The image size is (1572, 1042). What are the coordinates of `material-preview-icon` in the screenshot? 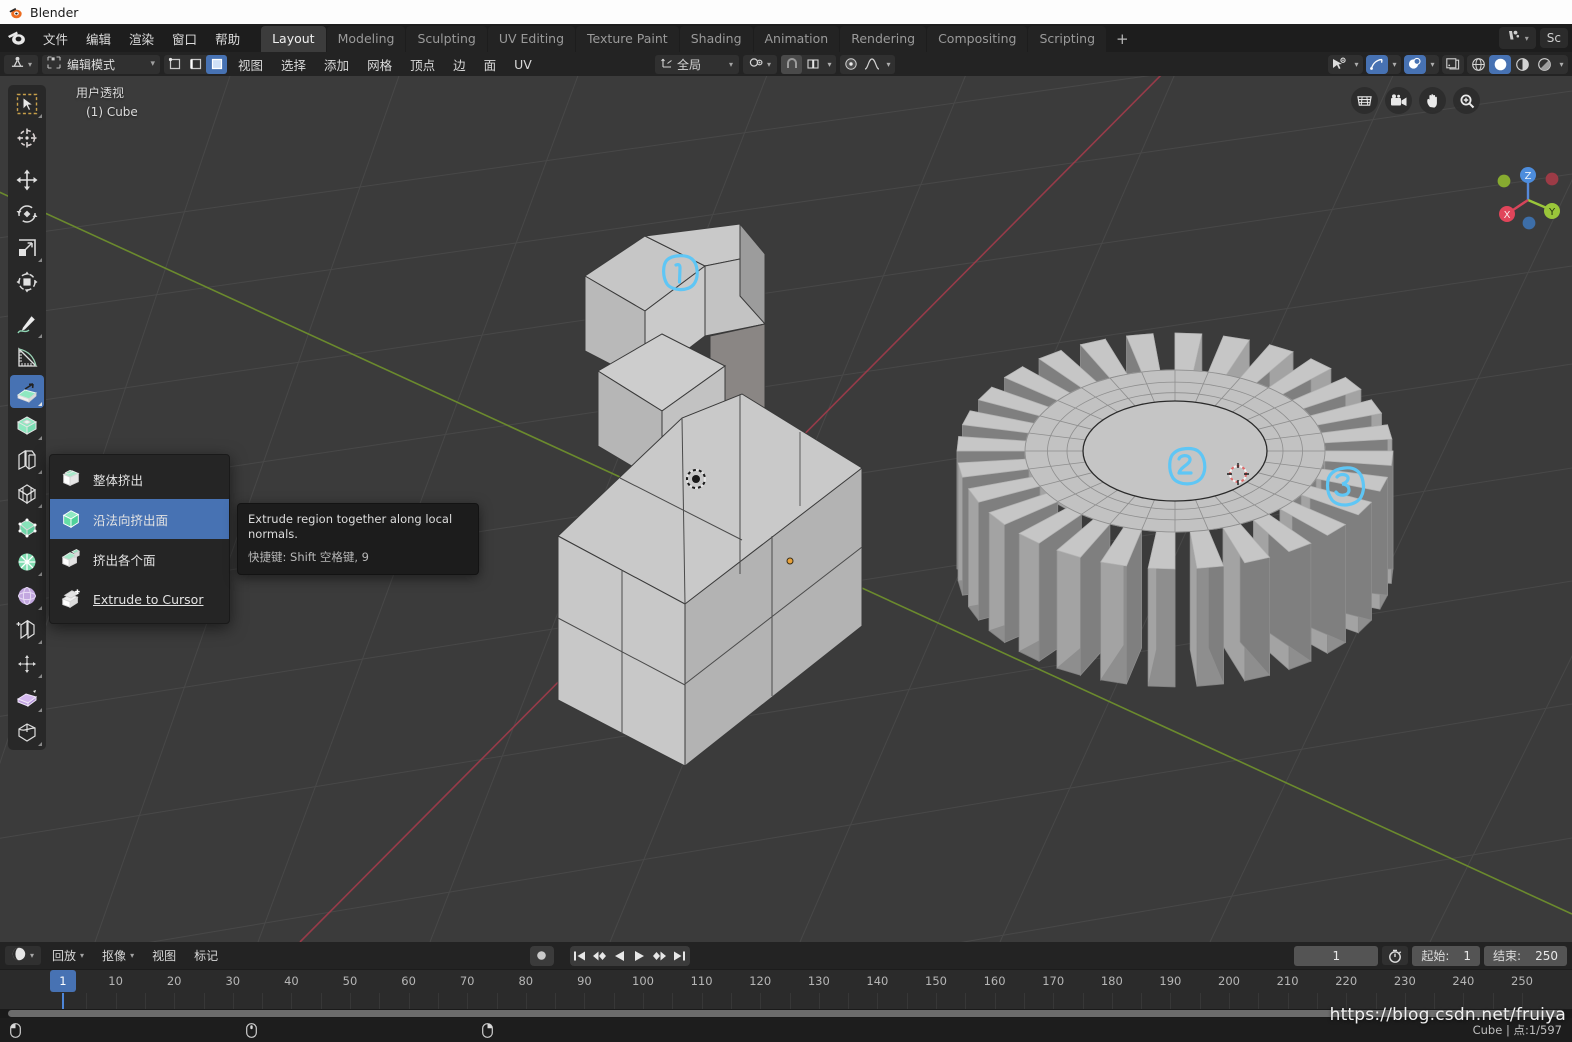 It's located at (1522, 64).